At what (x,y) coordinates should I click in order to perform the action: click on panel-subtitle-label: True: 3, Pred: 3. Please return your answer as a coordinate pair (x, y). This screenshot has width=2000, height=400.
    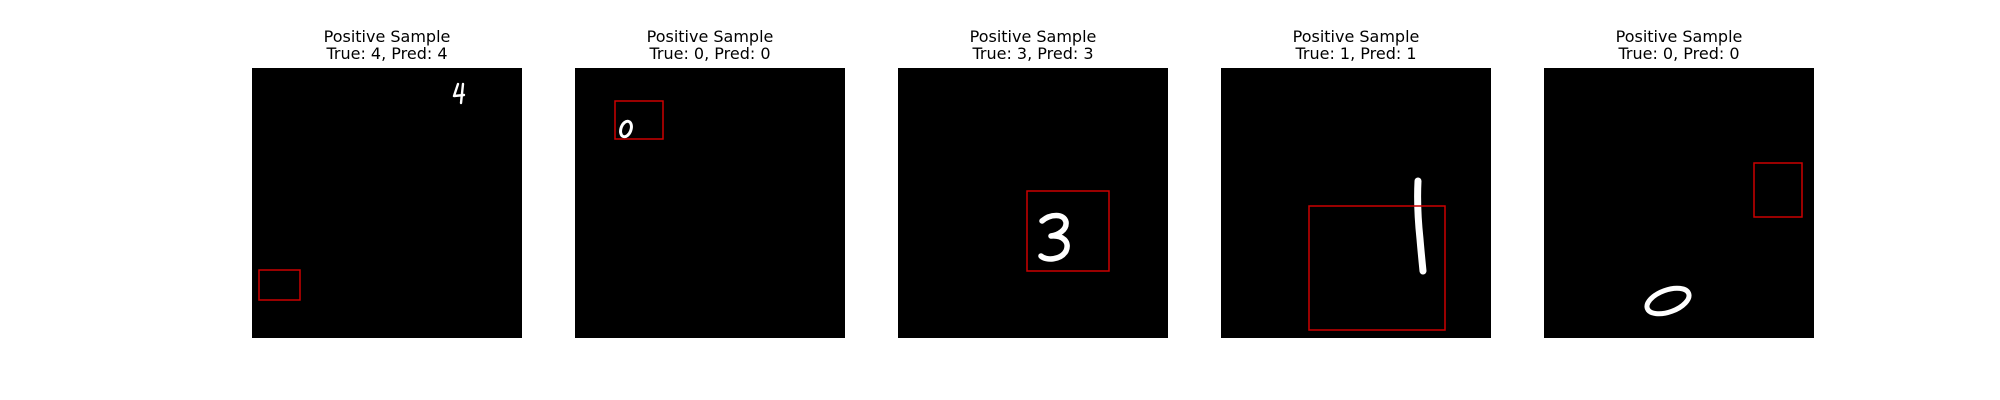
    Looking at the image, I should click on (1033, 53).